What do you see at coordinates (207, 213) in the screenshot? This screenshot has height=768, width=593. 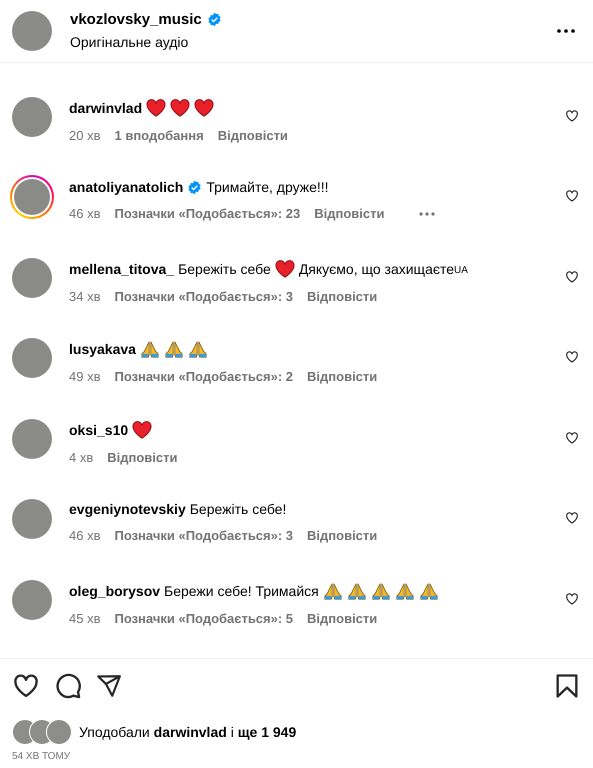 I see `comment-likes: Позначки «Подобається»: 23` at bounding box center [207, 213].